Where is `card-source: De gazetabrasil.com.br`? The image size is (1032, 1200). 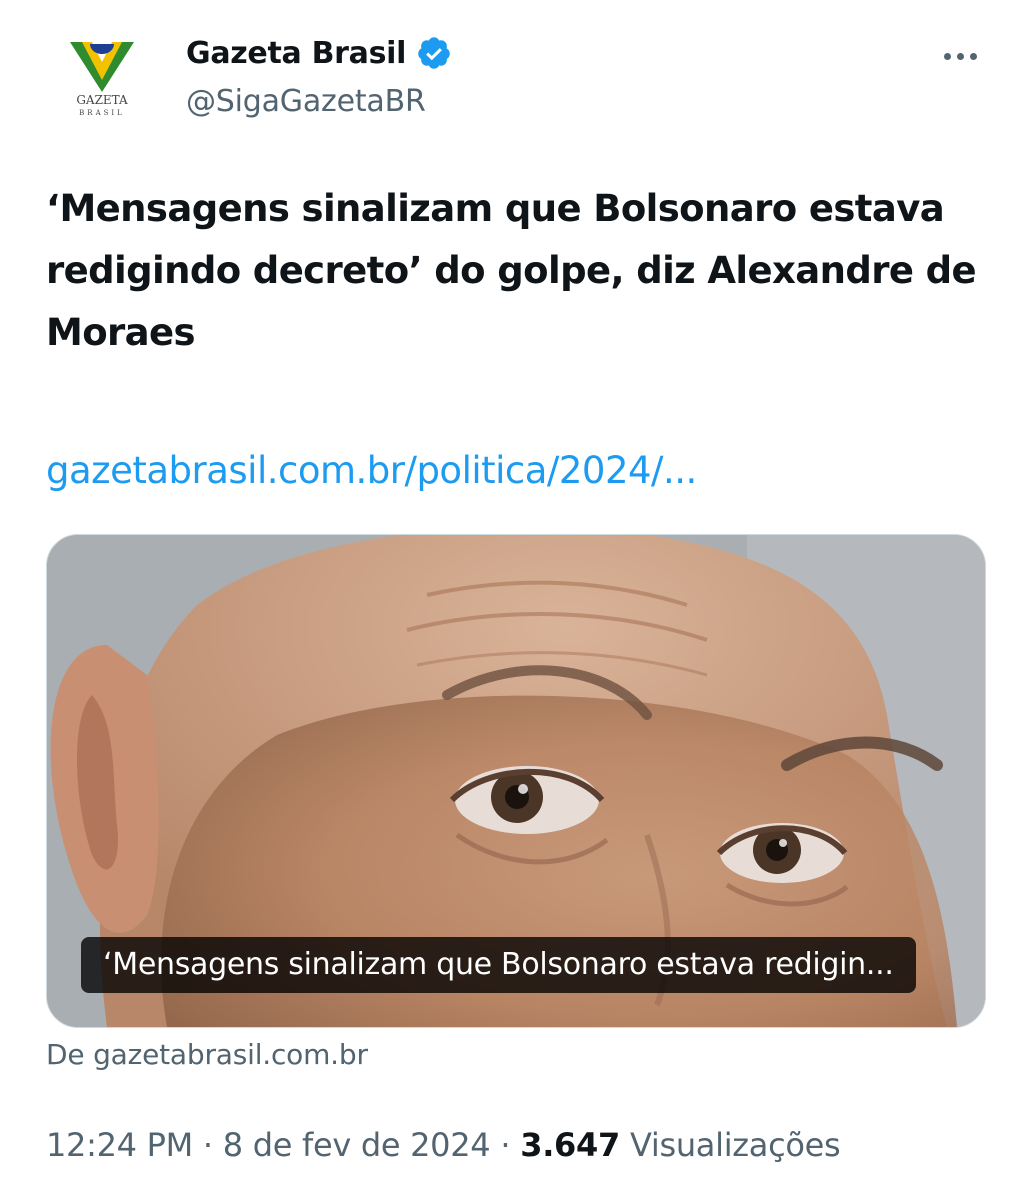
card-source: De gazetabrasil.com.br is located at coordinates (207, 1054).